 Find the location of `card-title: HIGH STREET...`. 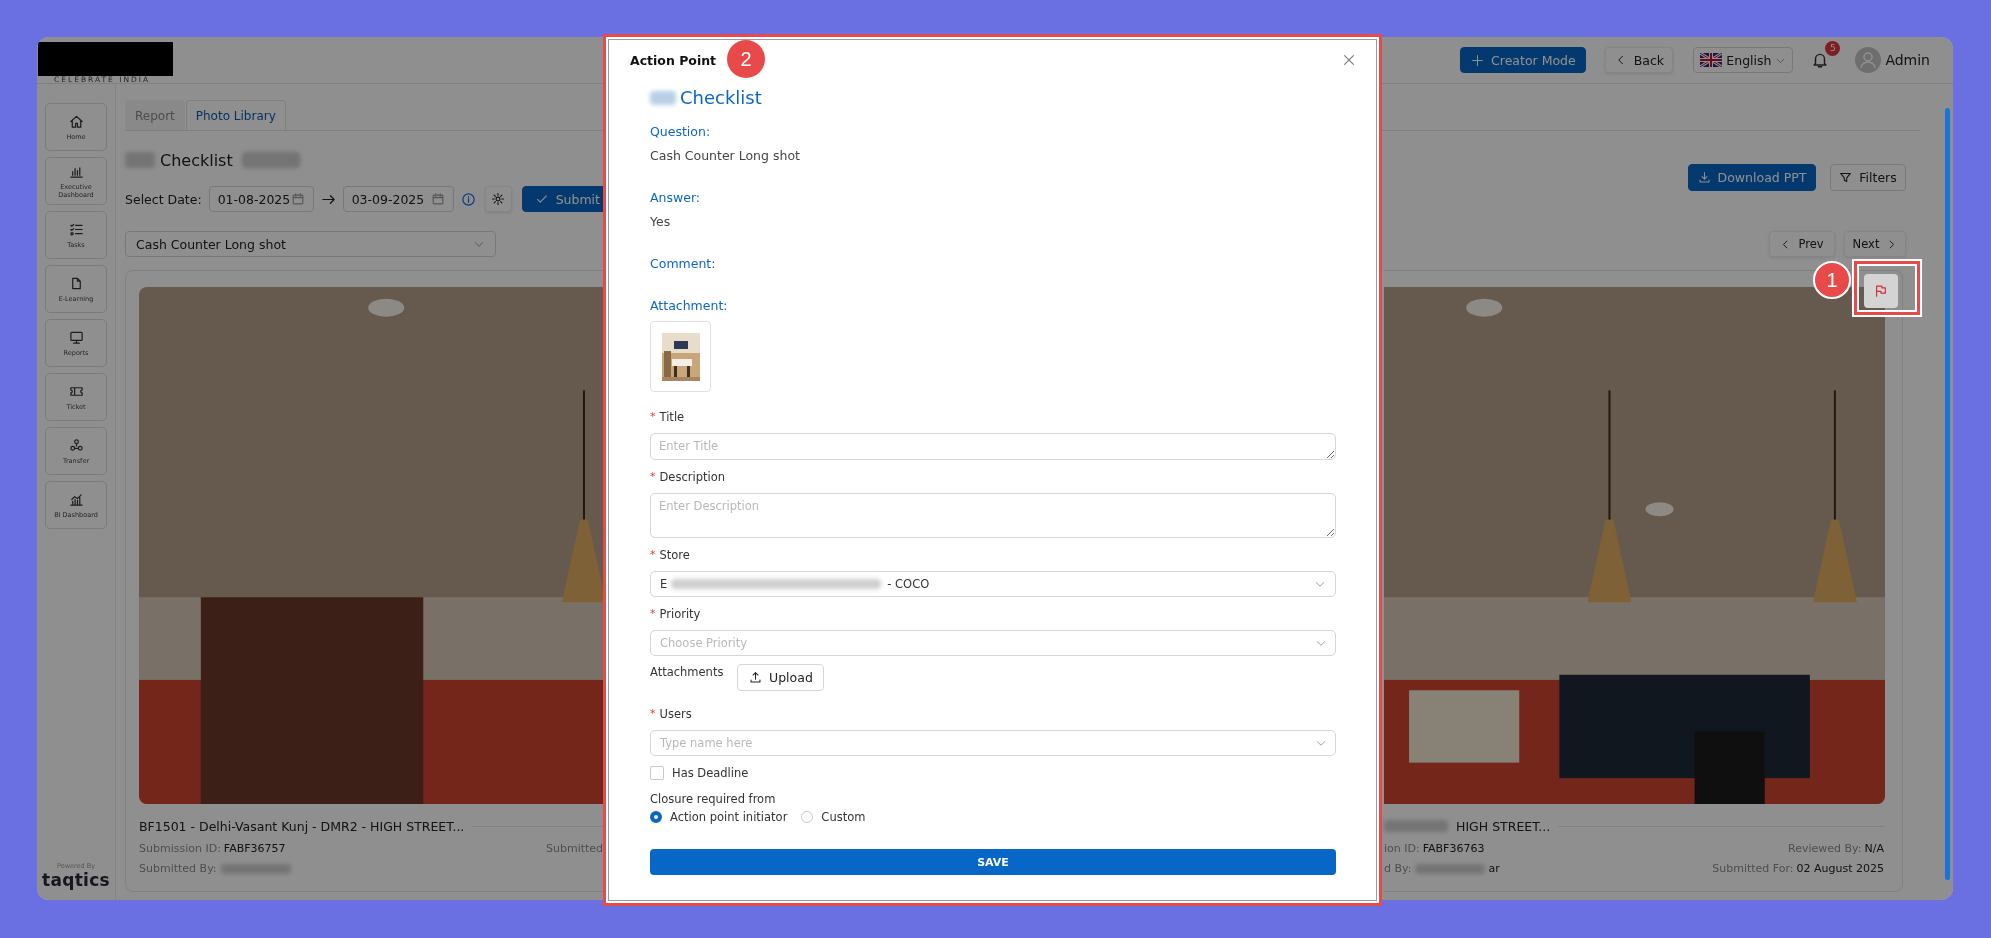

card-title: HIGH STREET... is located at coordinates (1467, 826).